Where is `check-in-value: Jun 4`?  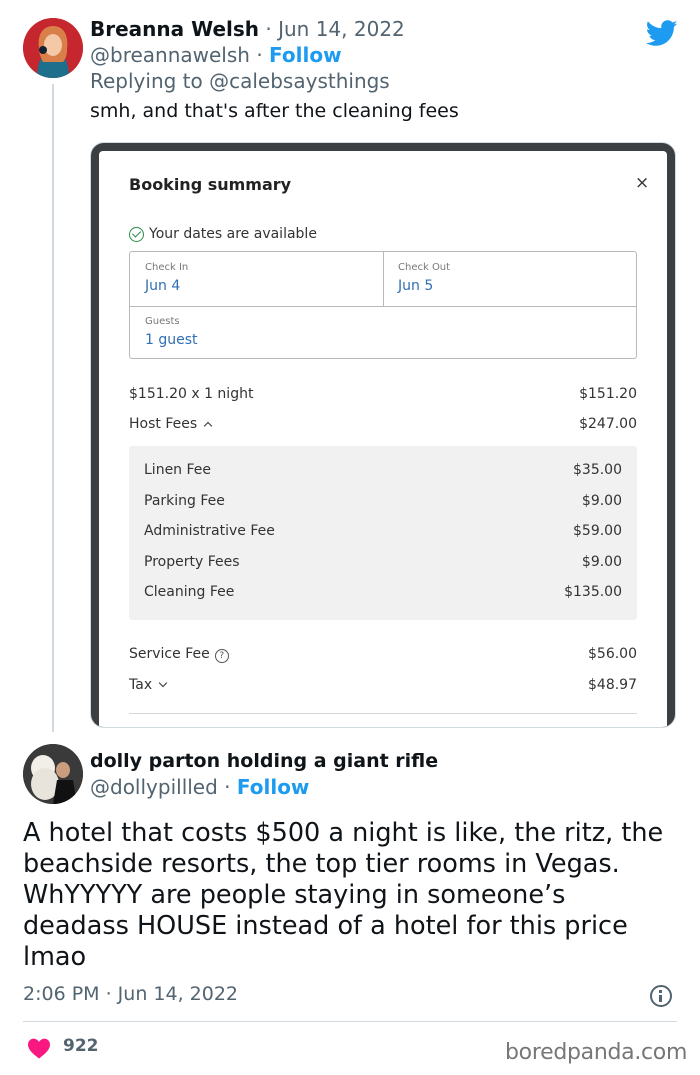
check-in-value: Jun 4 is located at coordinates (163, 286).